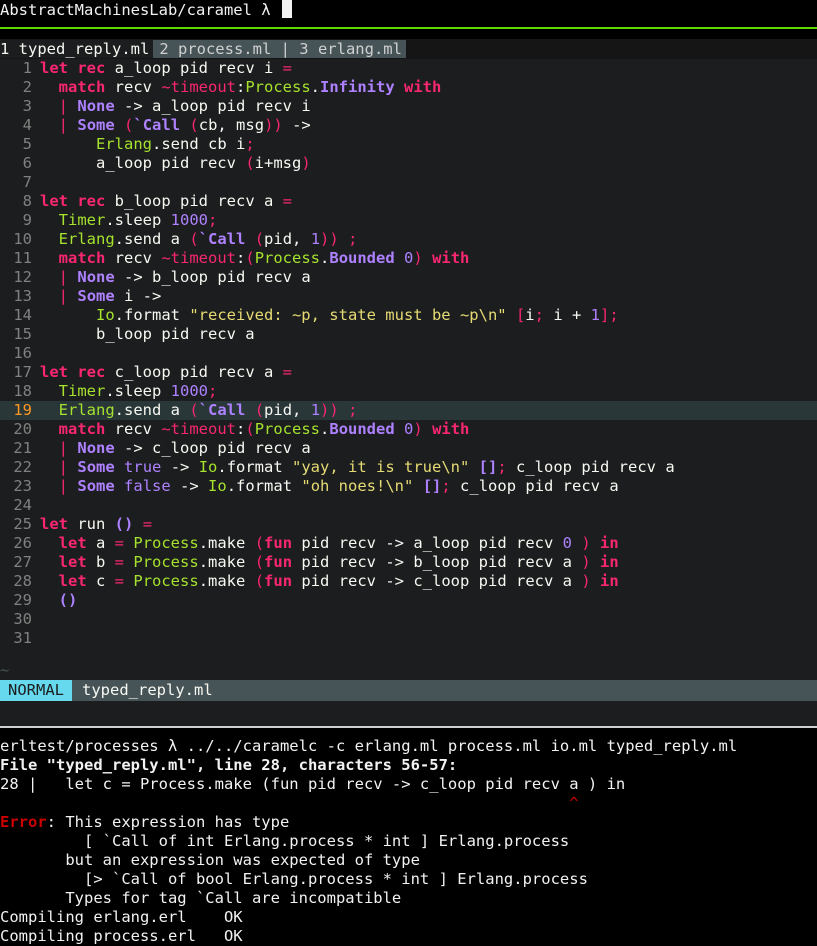 This screenshot has height=946, width=817. What do you see at coordinates (23, 822) in the screenshot?
I see `error-label: Error` at bounding box center [23, 822].